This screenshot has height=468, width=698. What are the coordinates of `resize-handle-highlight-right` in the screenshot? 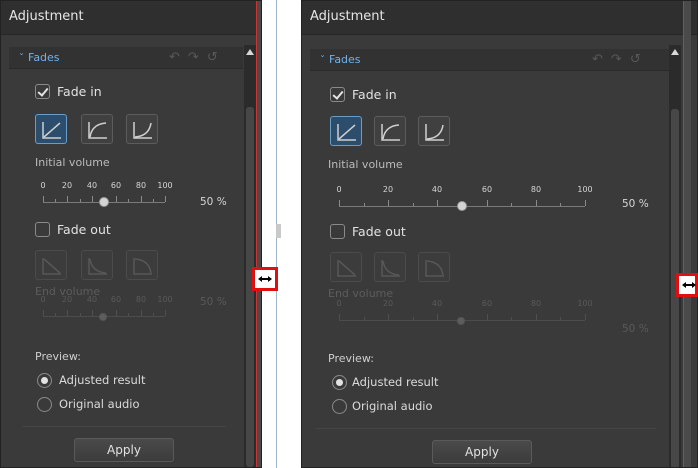 It's located at (687, 285).